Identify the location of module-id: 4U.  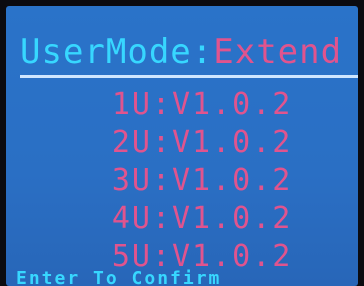
(131, 218).